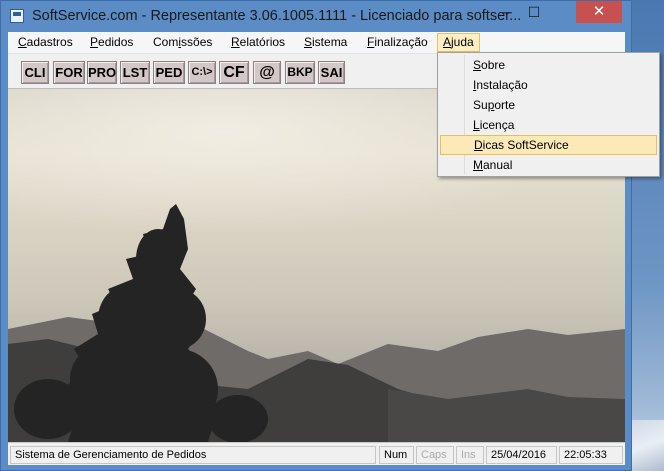 The height and width of the screenshot is (471, 664). I want to click on menu-item-manual: Manual, so click(548, 165).